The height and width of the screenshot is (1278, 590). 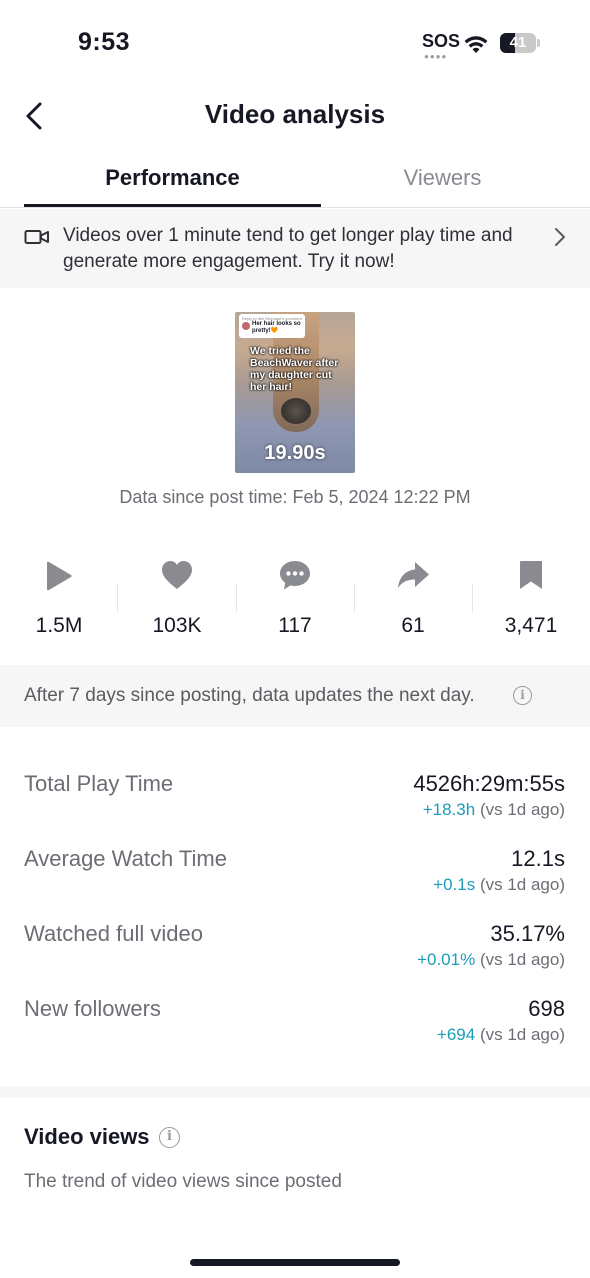 I want to click on metric-value: 35.17%, so click(x=527, y=933).